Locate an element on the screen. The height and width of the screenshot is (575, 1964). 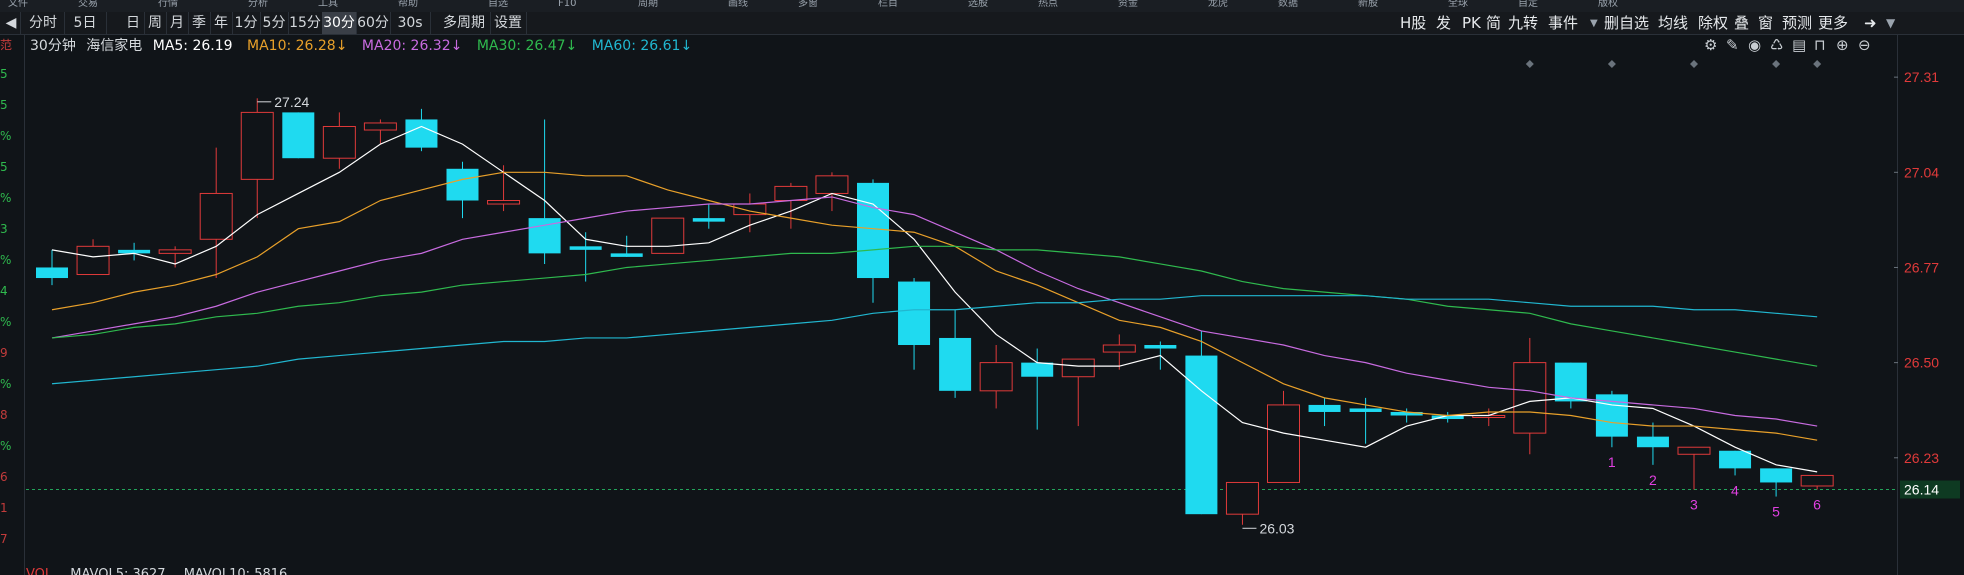
sequence-marker: 3 is located at coordinates (1694, 505).